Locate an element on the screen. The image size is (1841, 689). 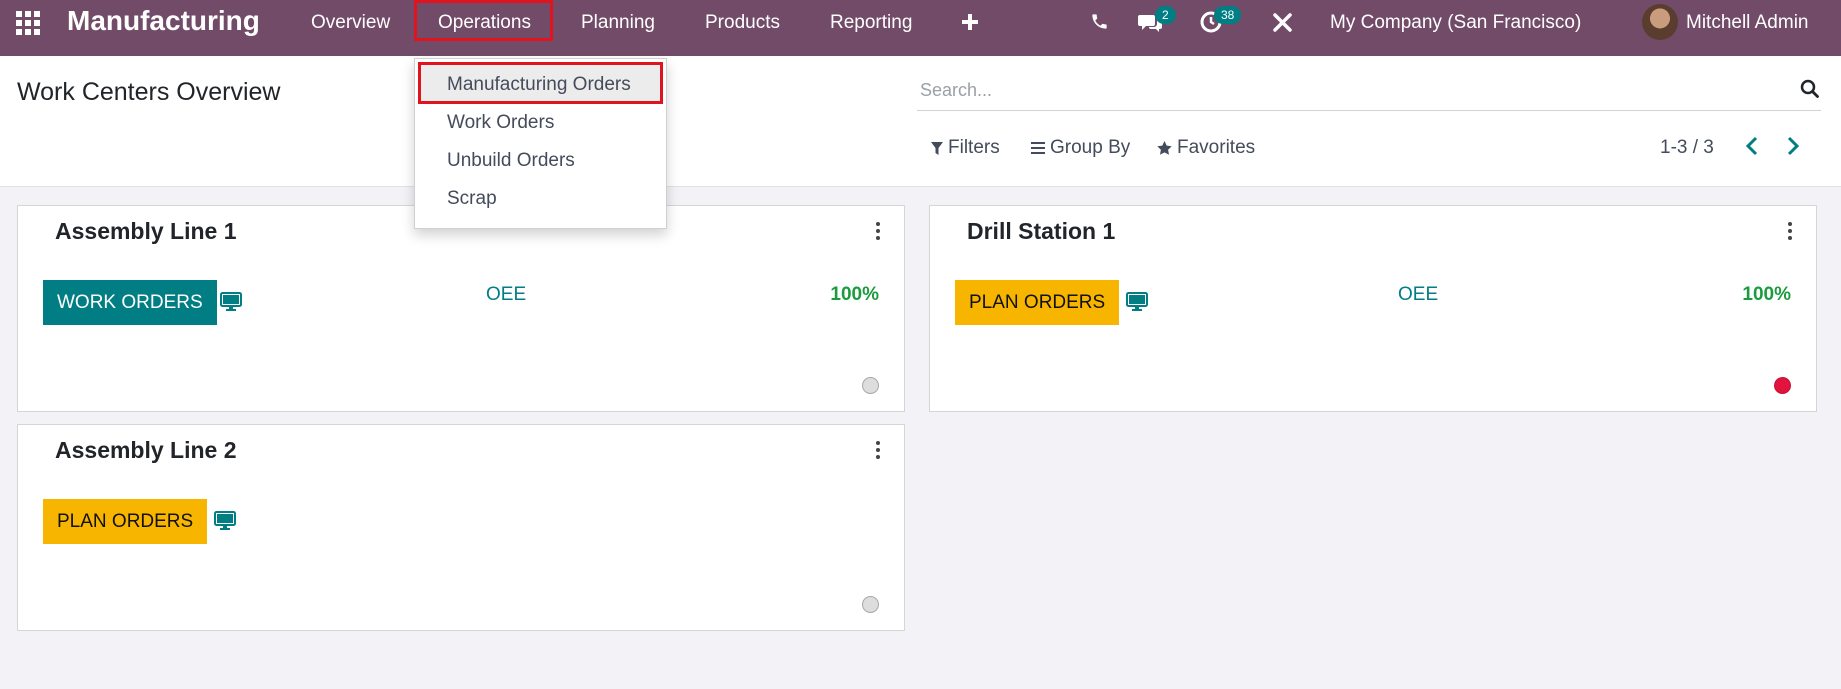
dropdown-item-manufacturing-orders: Manufacturing Orders is located at coordinates (539, 85).